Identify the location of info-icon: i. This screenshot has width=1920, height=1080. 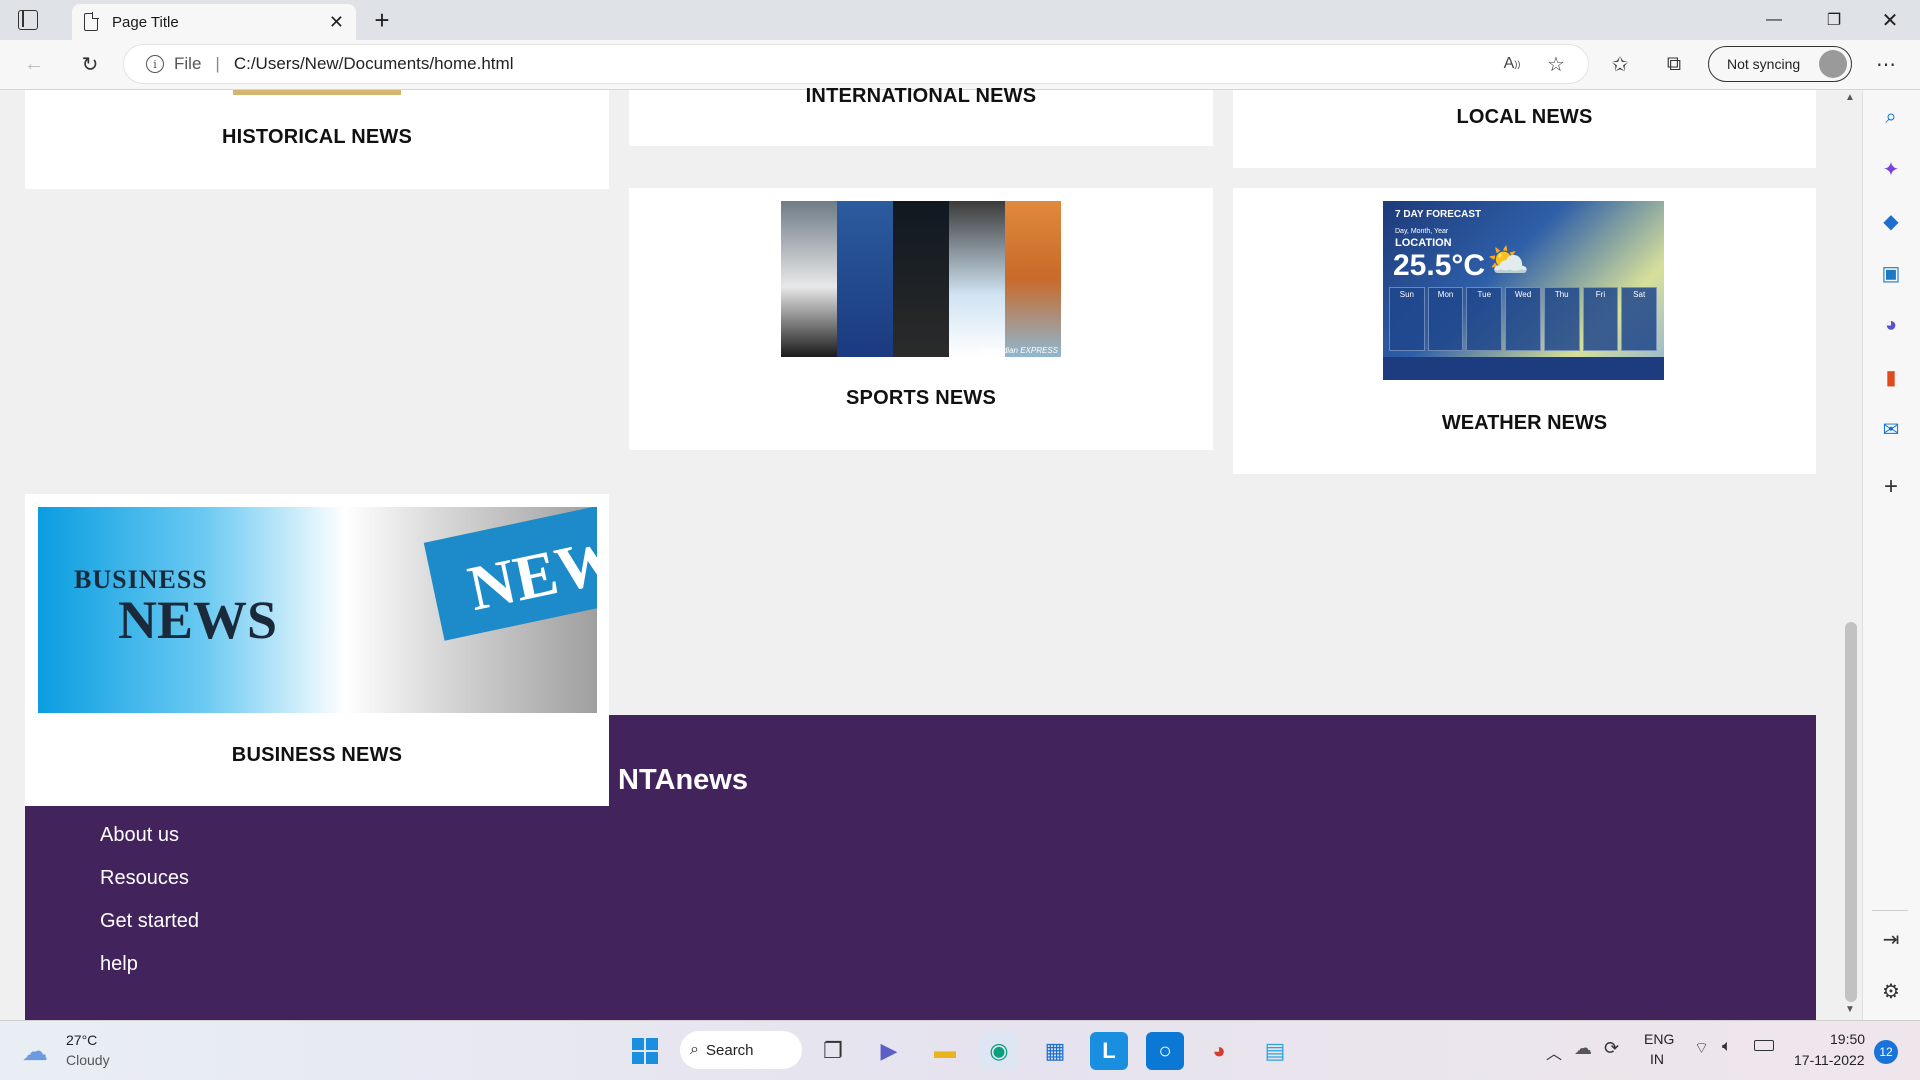
(155, 64).